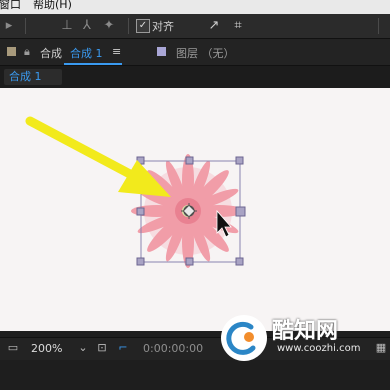  What do you see at coordinates (33, 77) in the screenshot?
I see `breadcrumb-composition-1: 合成 1` at bounding box center [33, 77].